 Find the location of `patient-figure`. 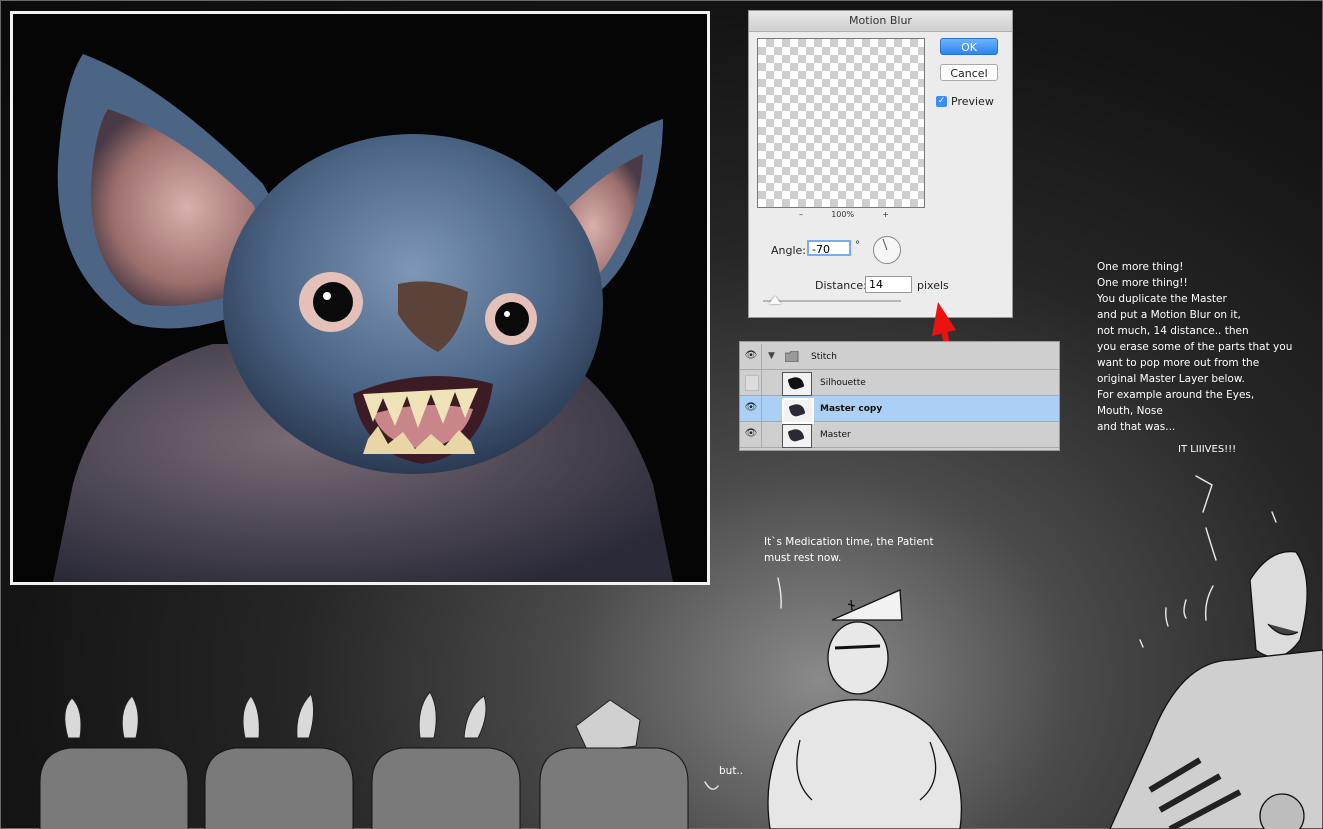

patient-figure is located at coordinates (1216, 689).